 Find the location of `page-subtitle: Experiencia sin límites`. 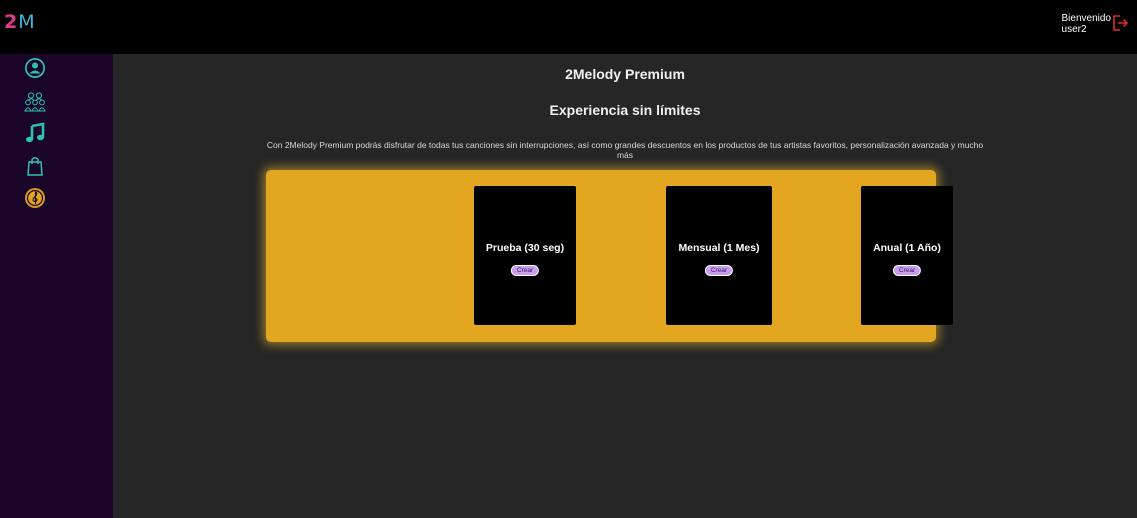

page-subtitle: Experiencia sin límites is located at coordinates (625, 110).